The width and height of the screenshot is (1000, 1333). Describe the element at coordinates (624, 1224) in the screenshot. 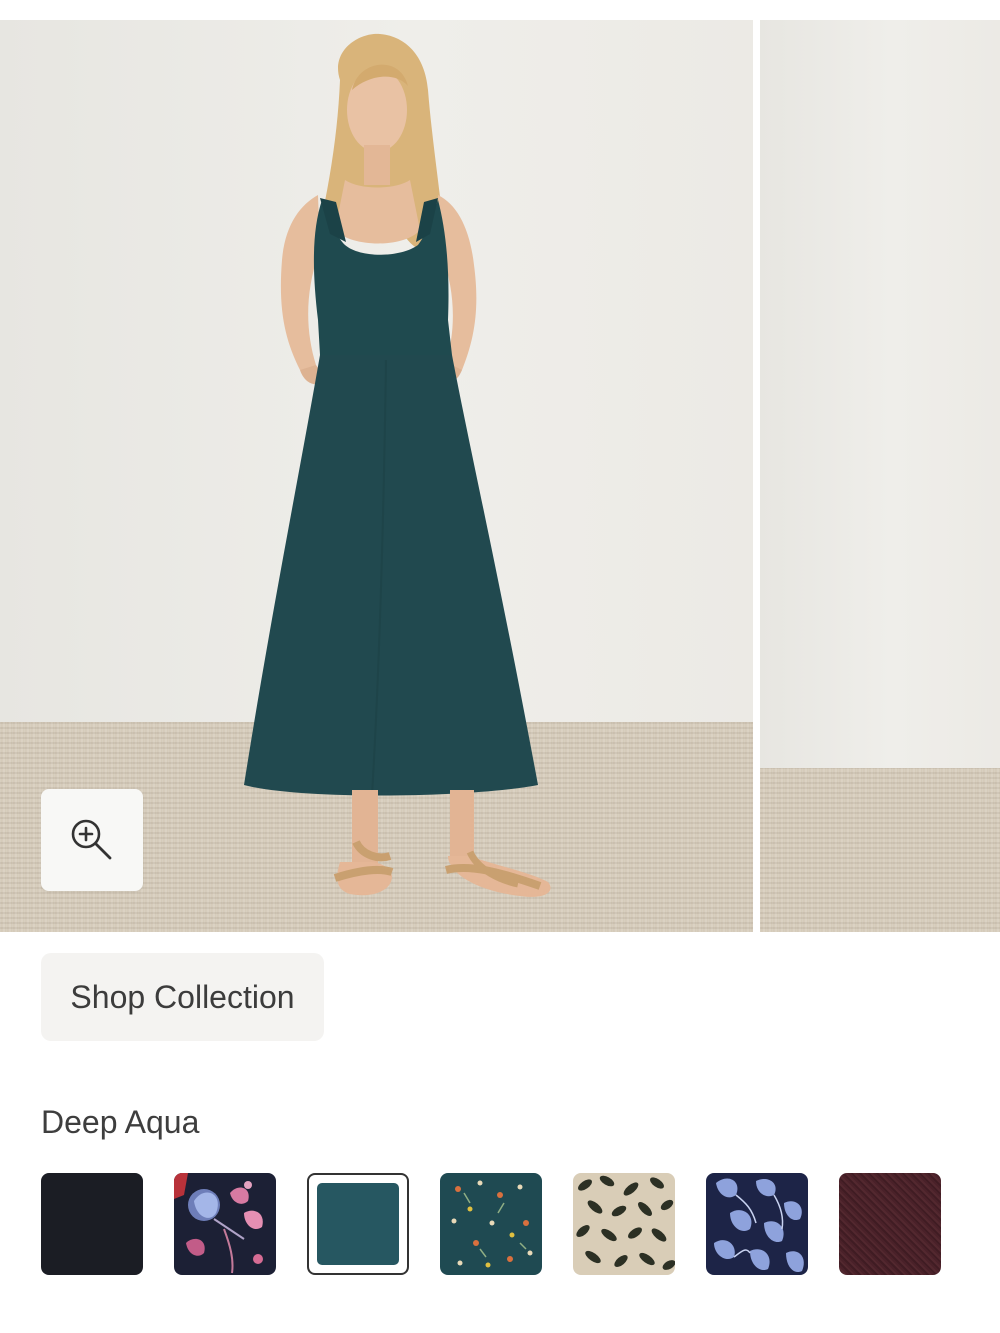

I see `swatch-leaf-print` at that location.